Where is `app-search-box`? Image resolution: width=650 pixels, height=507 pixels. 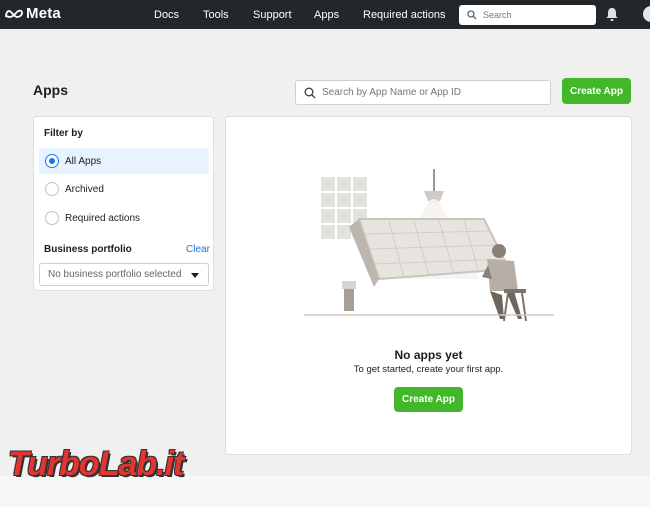
app-search-box is located at coordinates (423, 92).